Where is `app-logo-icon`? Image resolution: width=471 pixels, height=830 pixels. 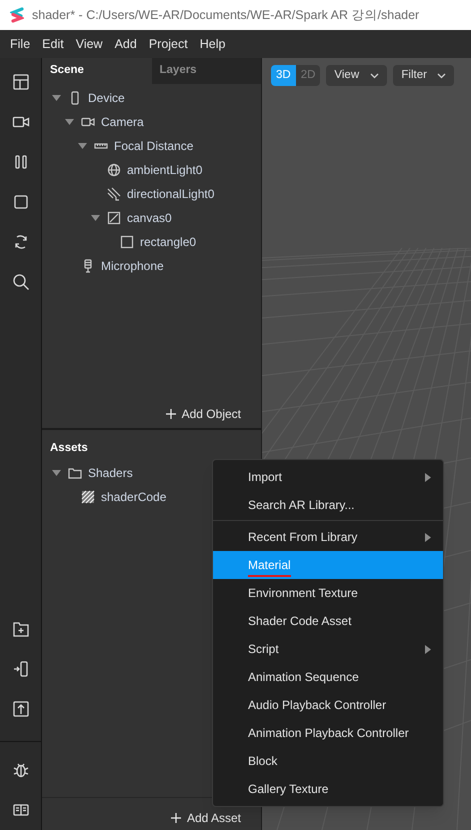 app-logo-icon is located at coordinates (17, 15).